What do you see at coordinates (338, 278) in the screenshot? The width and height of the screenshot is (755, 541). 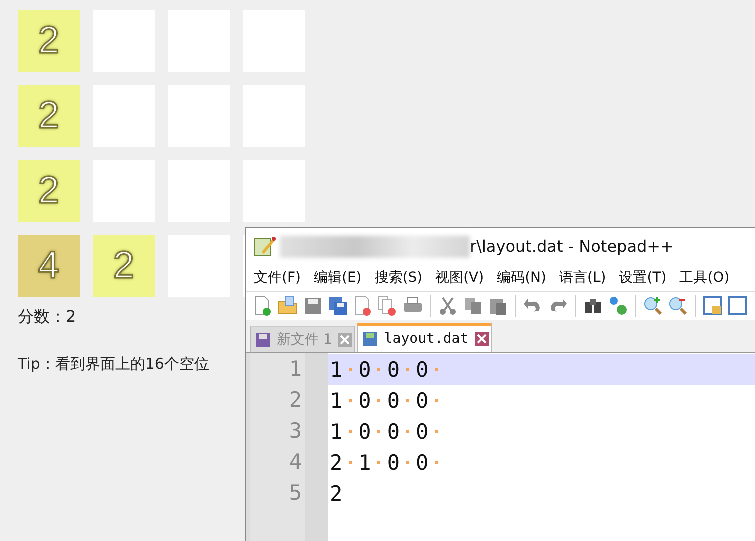 I see `menu-item: 编辑(E)` at bounding box center [338, 278].